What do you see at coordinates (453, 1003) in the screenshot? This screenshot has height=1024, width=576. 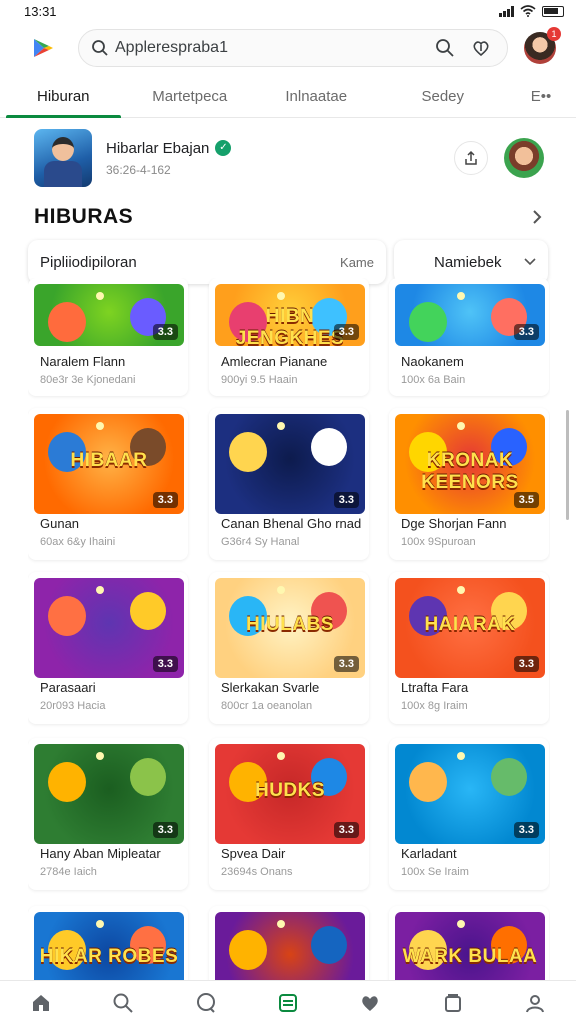 I see `nav-library` at bounding box center [453, 1003].